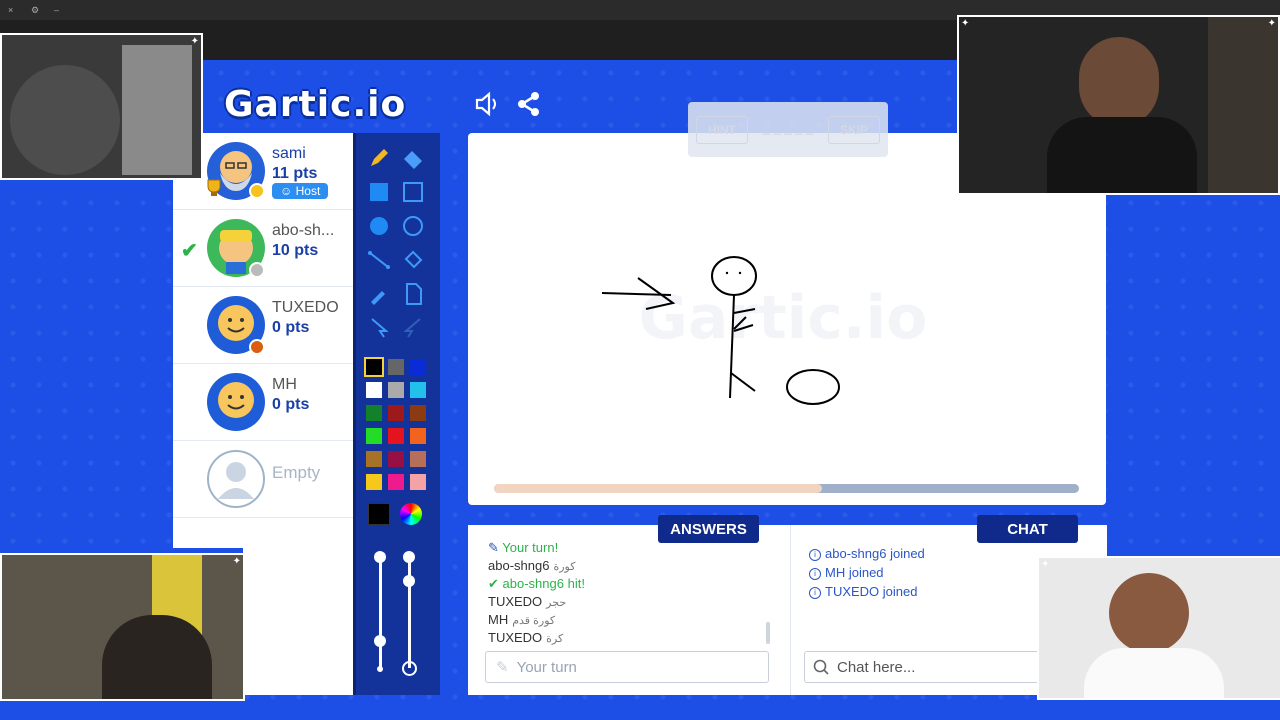 The image size is (1280, 720). What do you see at coordinates (263, 248) in the screenshot?
I see `player-row: ✔ abo-sh... 10 pts` at bounding box center [263, 248].